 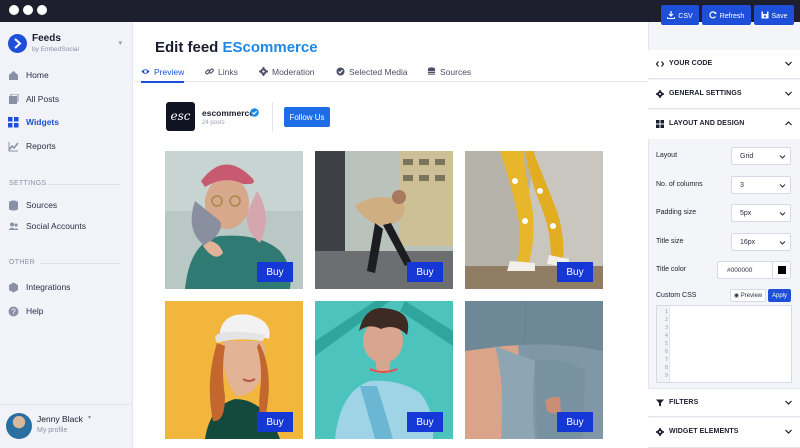 I want to click on custom-css-label: Custom CSS, so click(x=676, y=295).